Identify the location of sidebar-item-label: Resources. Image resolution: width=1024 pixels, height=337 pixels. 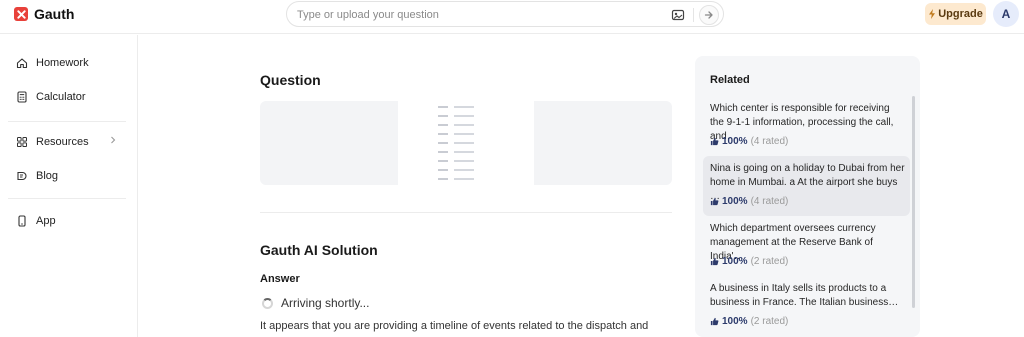
(62, 142).